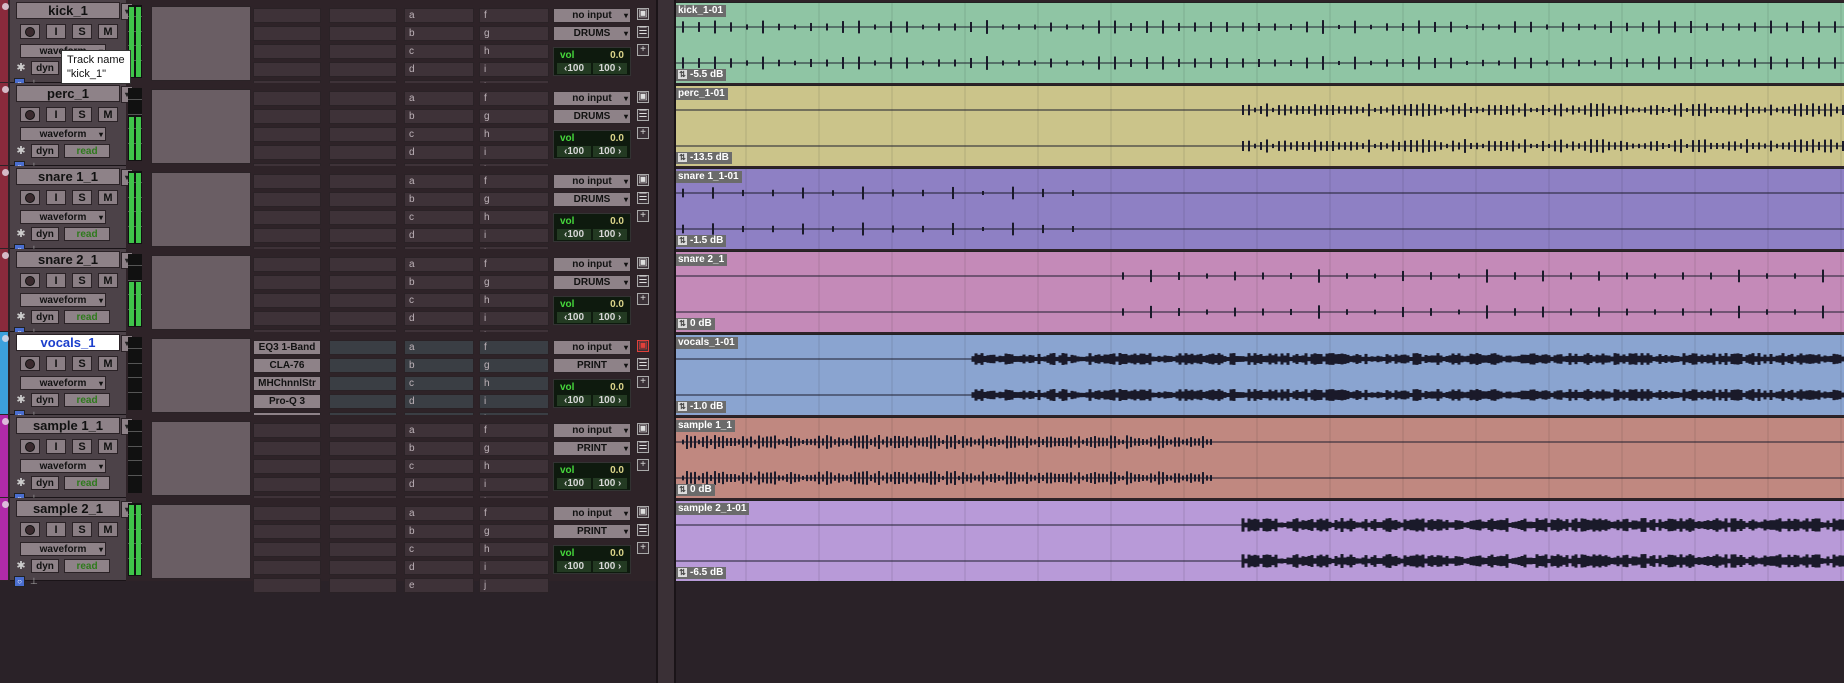 The height and width of the screenshot is (683, 1844). I want to click on clip-gain: ⇅ -5.5 dB, so click(701, 75).